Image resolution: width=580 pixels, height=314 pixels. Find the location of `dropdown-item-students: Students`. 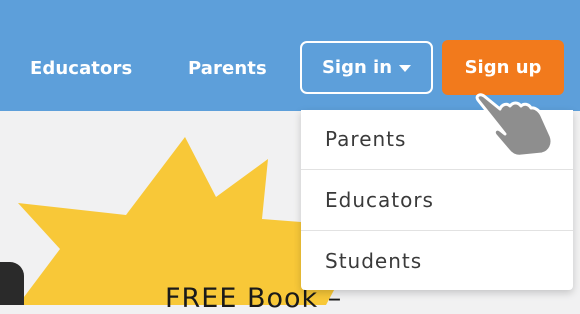

dropdown-item-students: Students is located at coordinates (437, 261).